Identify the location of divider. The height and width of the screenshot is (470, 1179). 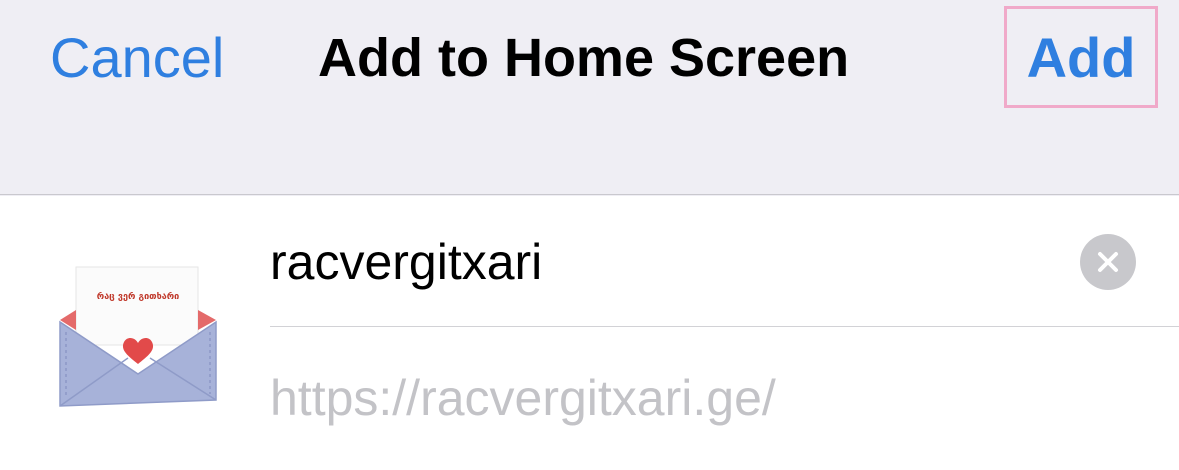
(724, 326).